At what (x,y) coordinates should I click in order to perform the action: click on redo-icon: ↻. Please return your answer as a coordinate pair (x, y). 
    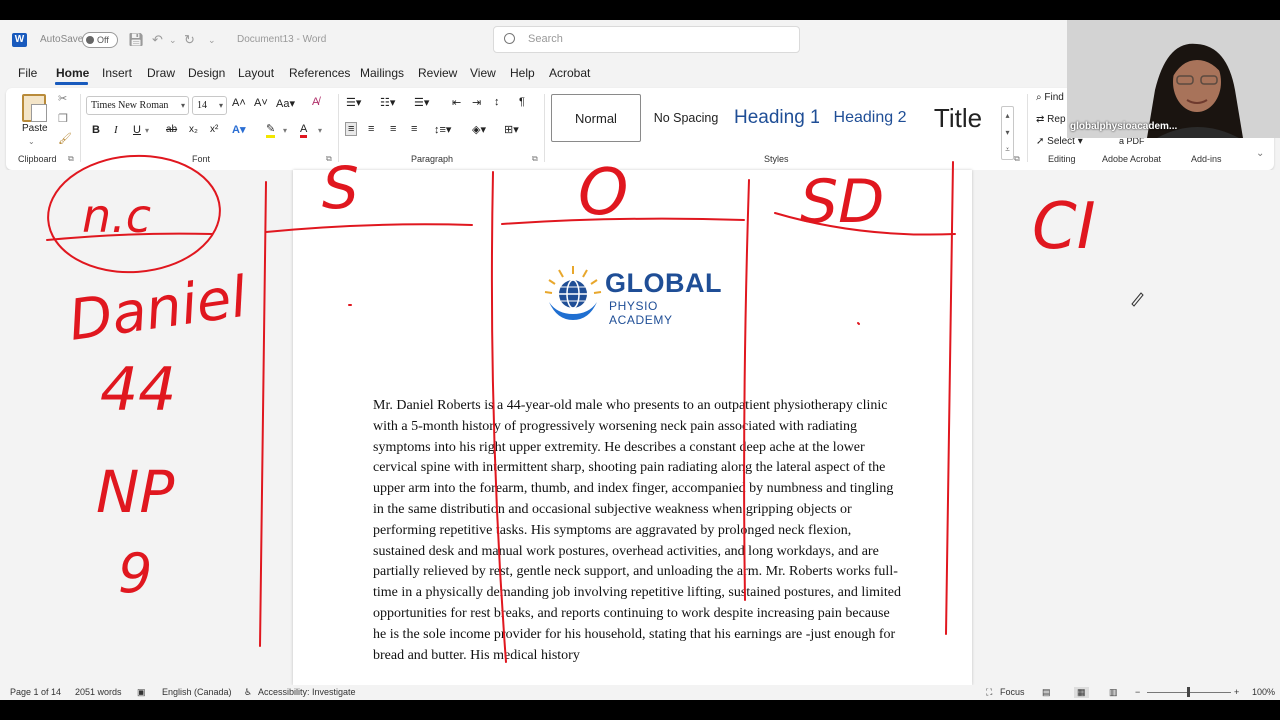
    Looking at the image, I should click on (189, 40).